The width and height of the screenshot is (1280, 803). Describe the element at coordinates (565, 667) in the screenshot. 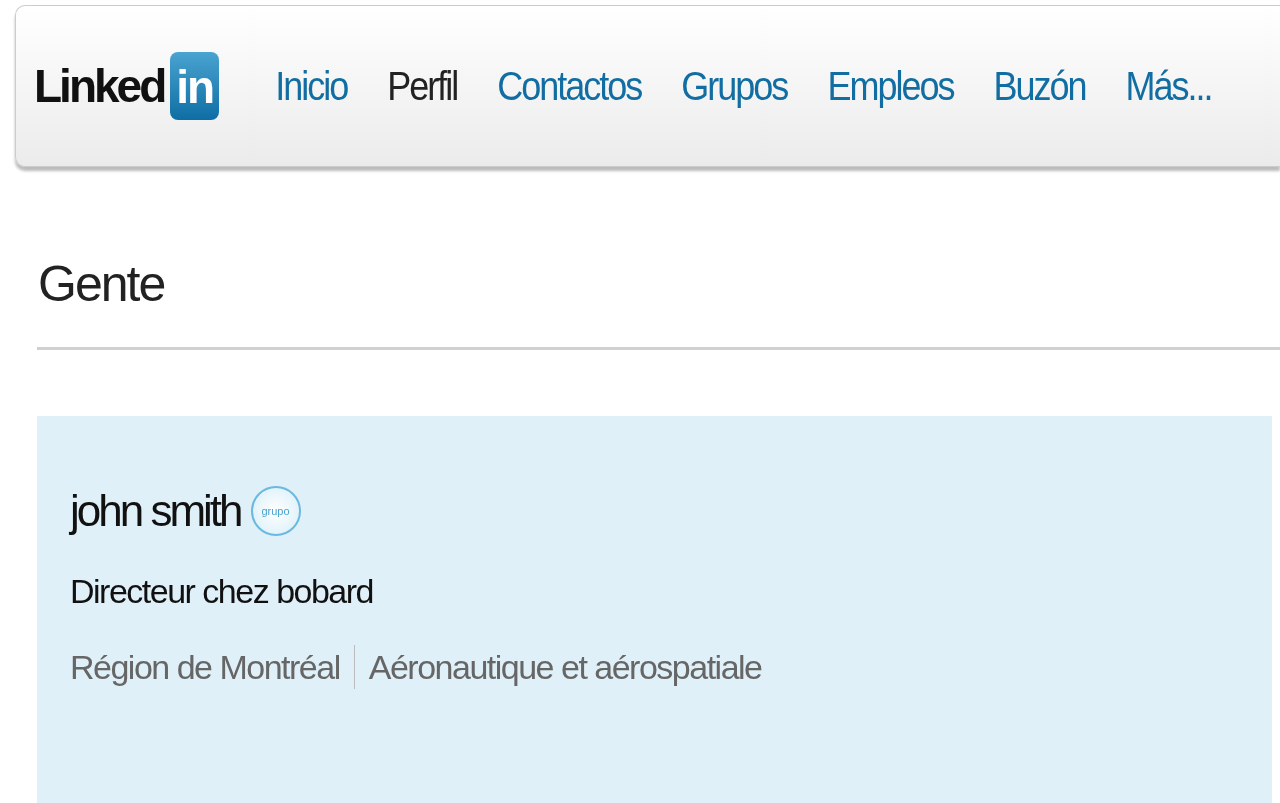

I see `industry-text: Aéronautique et aérospatiale` at that location.